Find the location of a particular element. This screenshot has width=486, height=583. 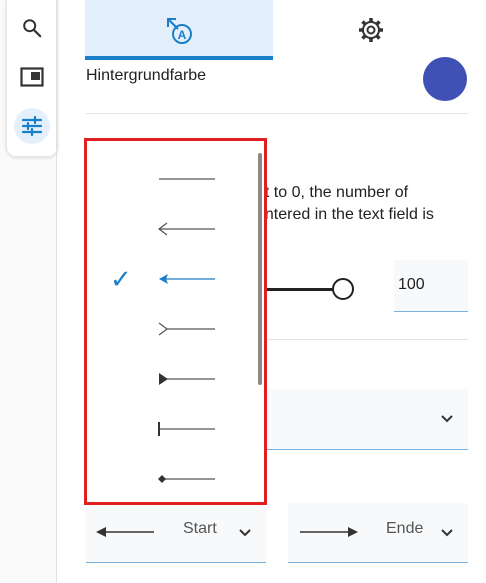

properties-button is located at coordinates (32, 126).